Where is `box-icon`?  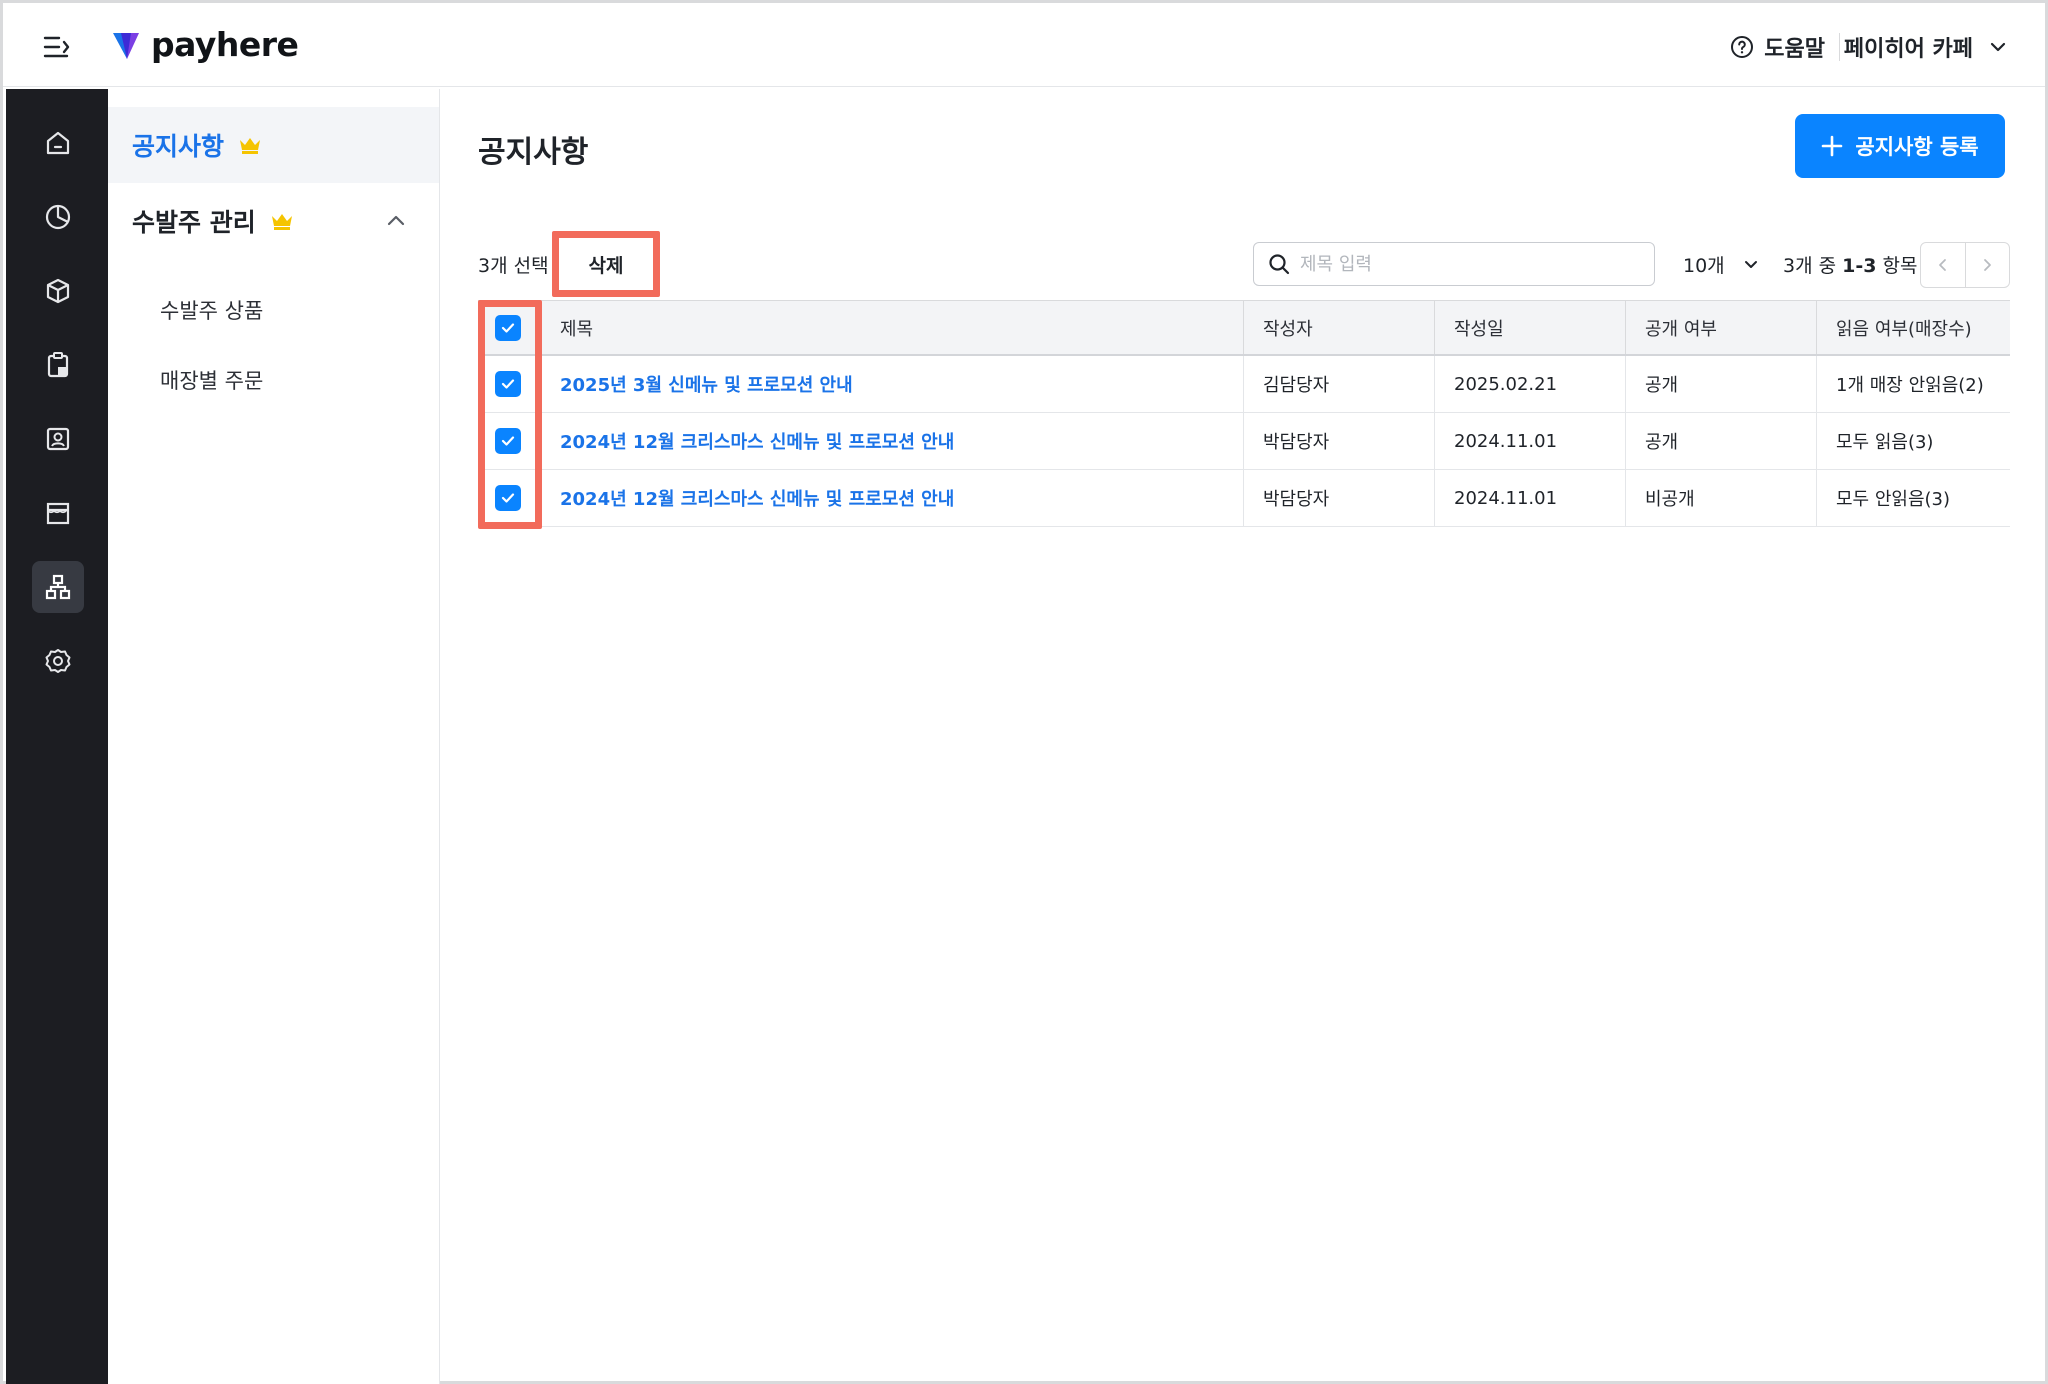 box-icon is located at coordinates (58, 291).